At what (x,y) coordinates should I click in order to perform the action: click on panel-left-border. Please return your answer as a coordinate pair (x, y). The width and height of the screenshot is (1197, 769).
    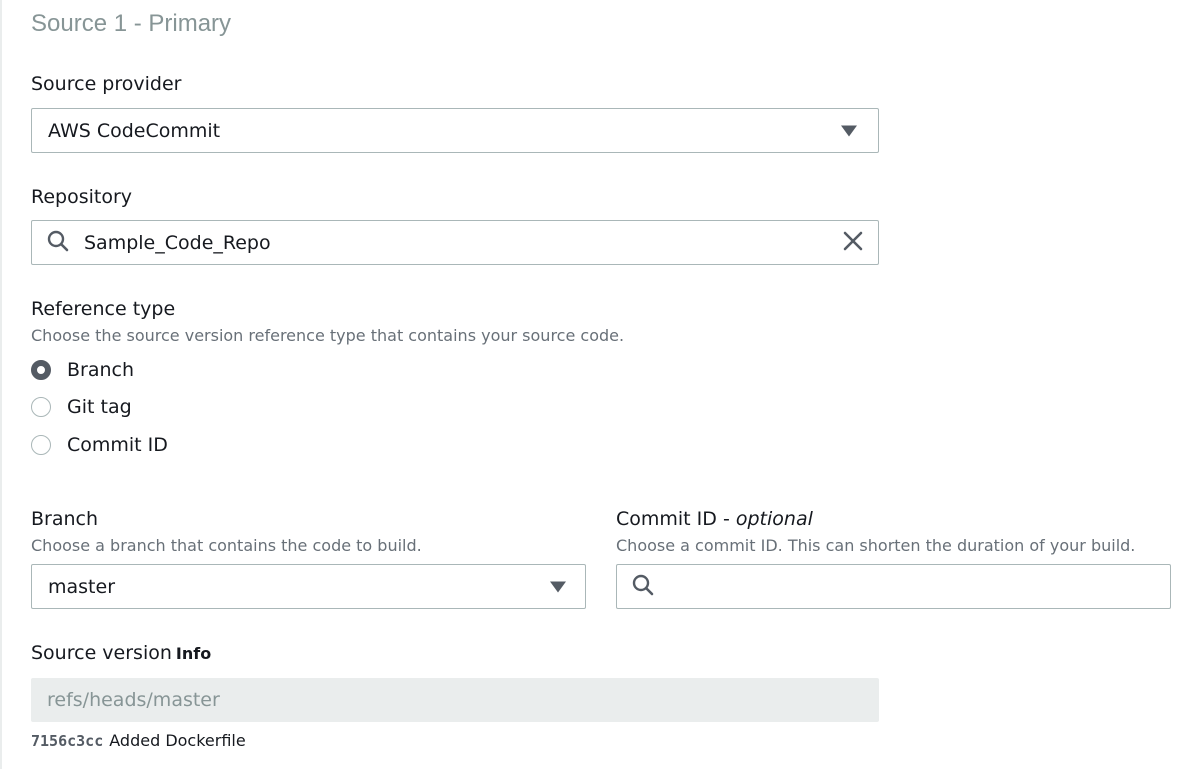
    Looking at the image, I should click on (1, 384).